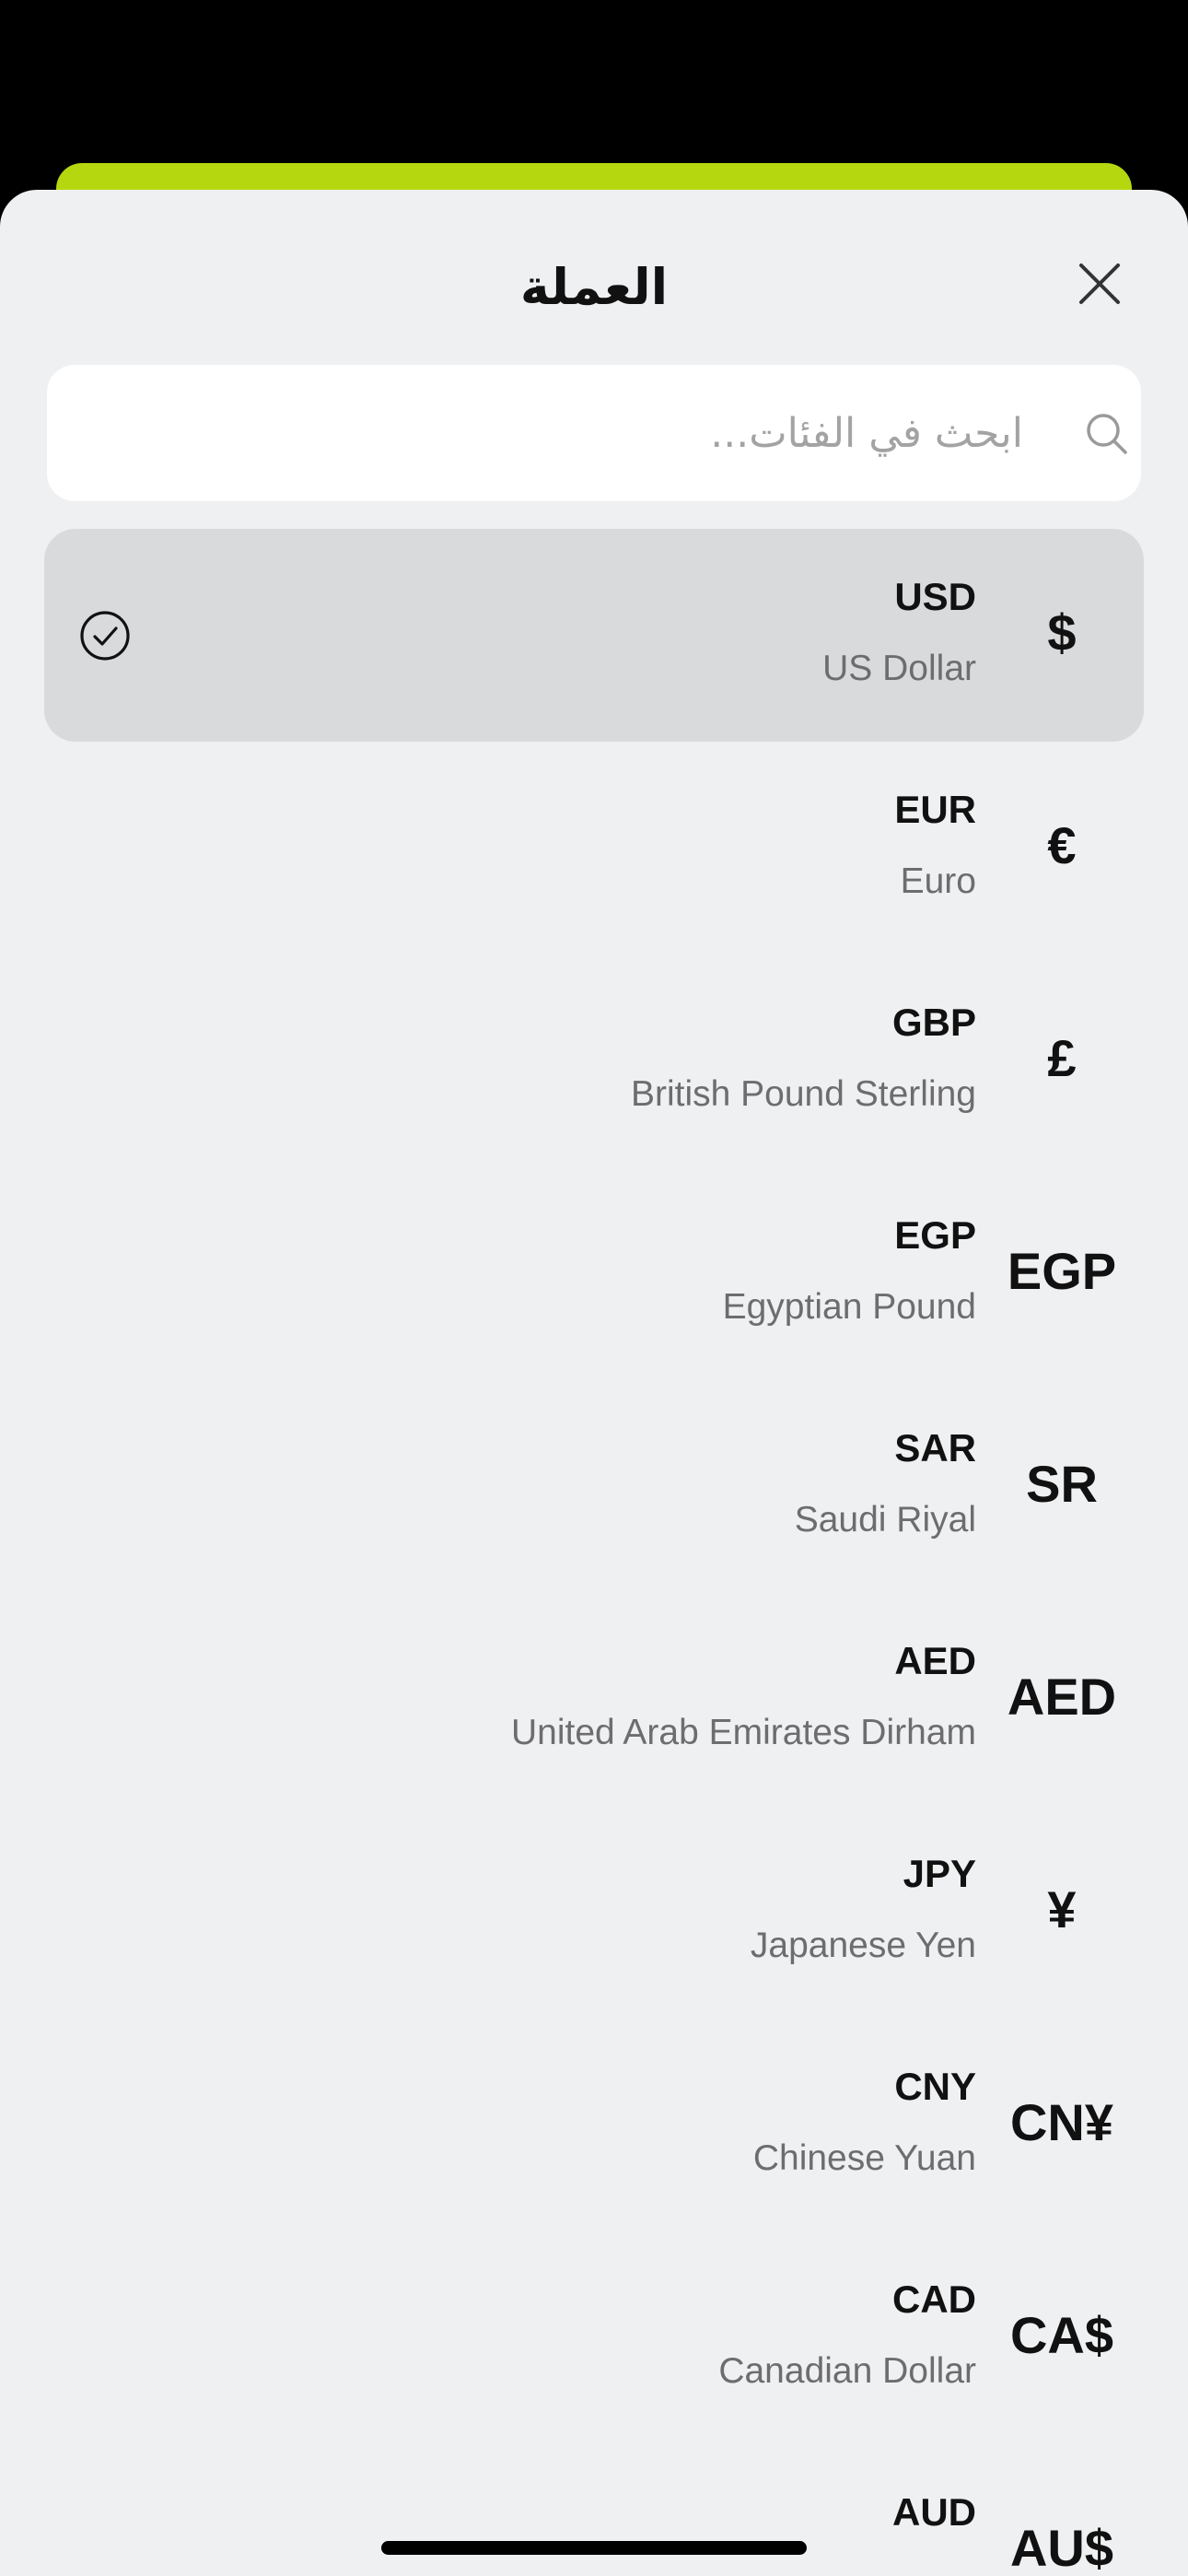  I want to click on currency-name: Canadian Dollar, so click(847, 2371).